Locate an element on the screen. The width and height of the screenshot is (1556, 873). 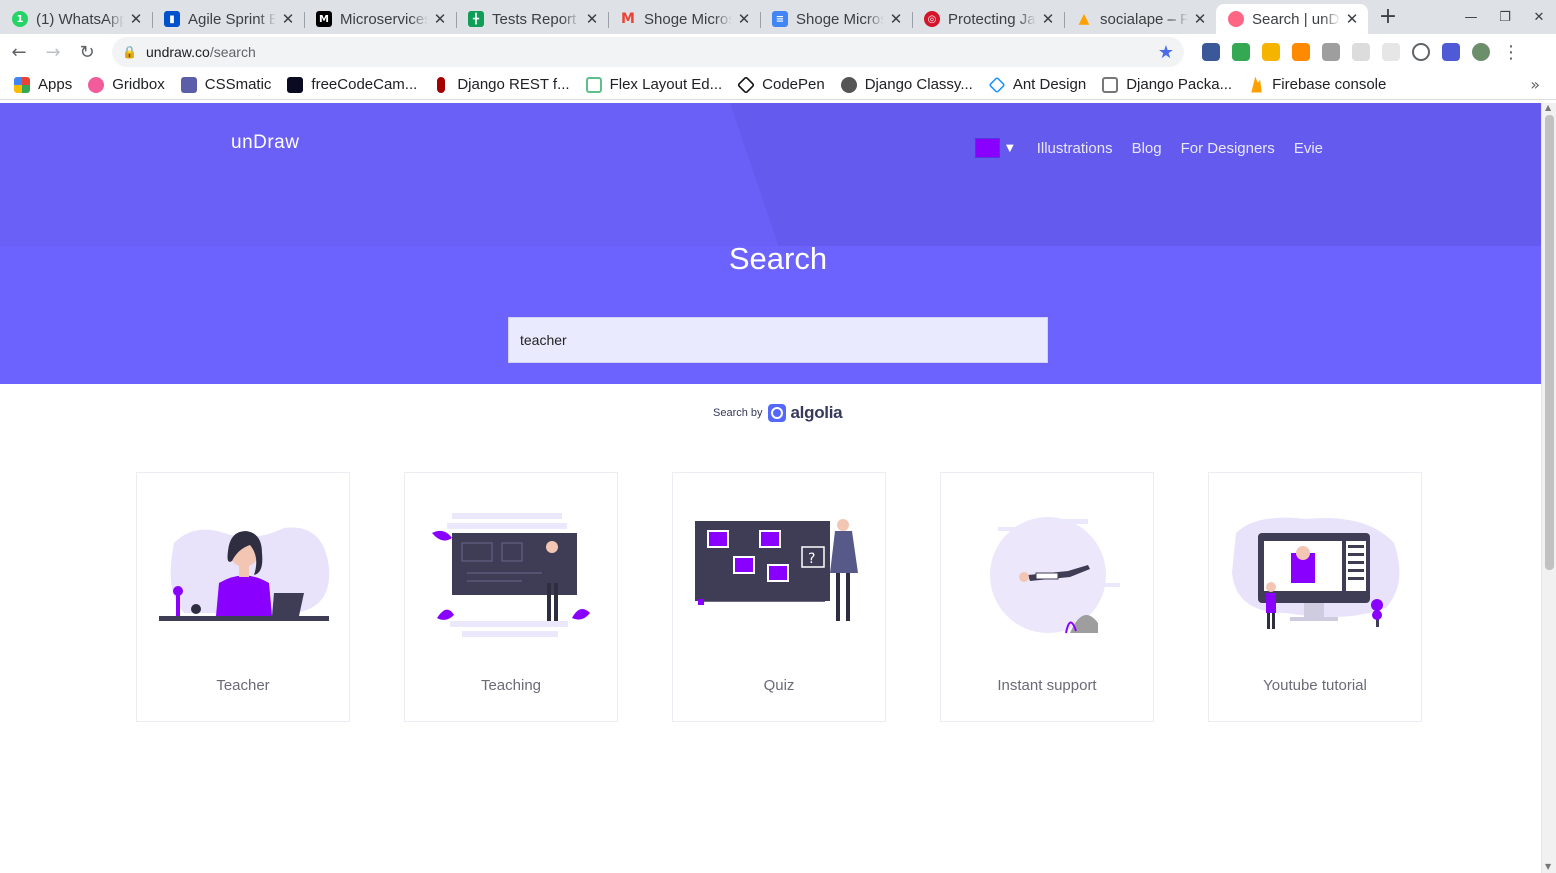
result-label: Youtube tutorial is located at coordinates (1315, 685).